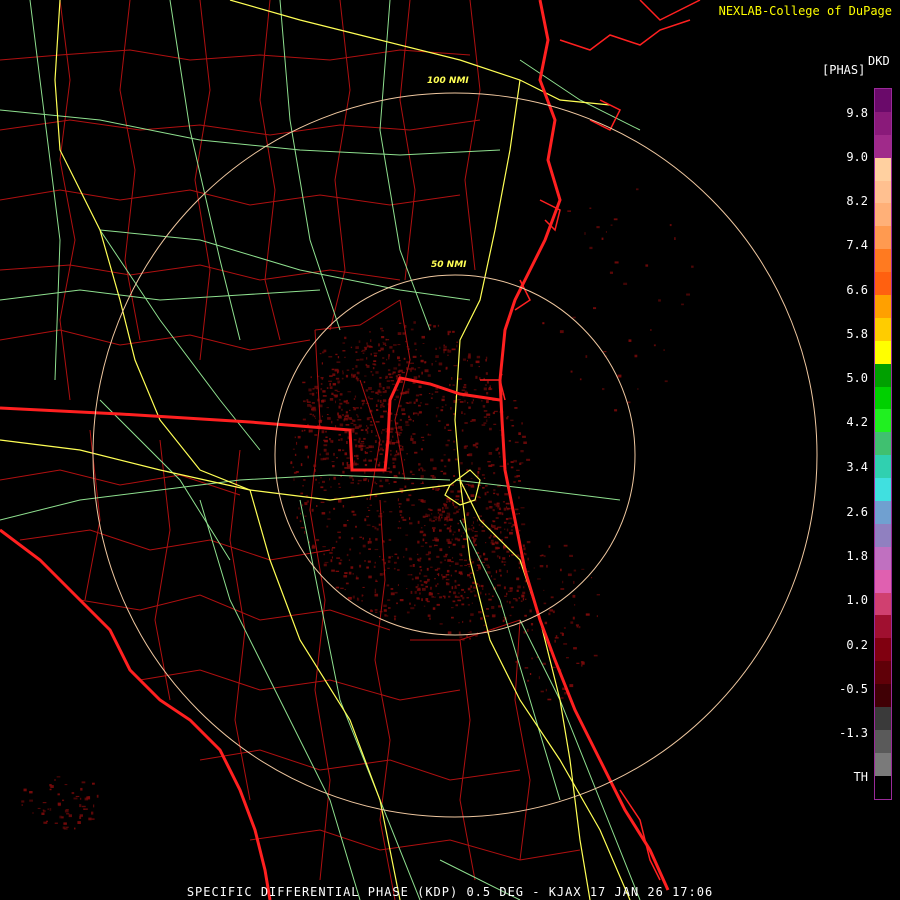 This screenshot has width=900, height=900. What do you see at coordinates (853, 689) in the screenshot?
I see `scale-label: -0.5` at bounding box center [853, 689].